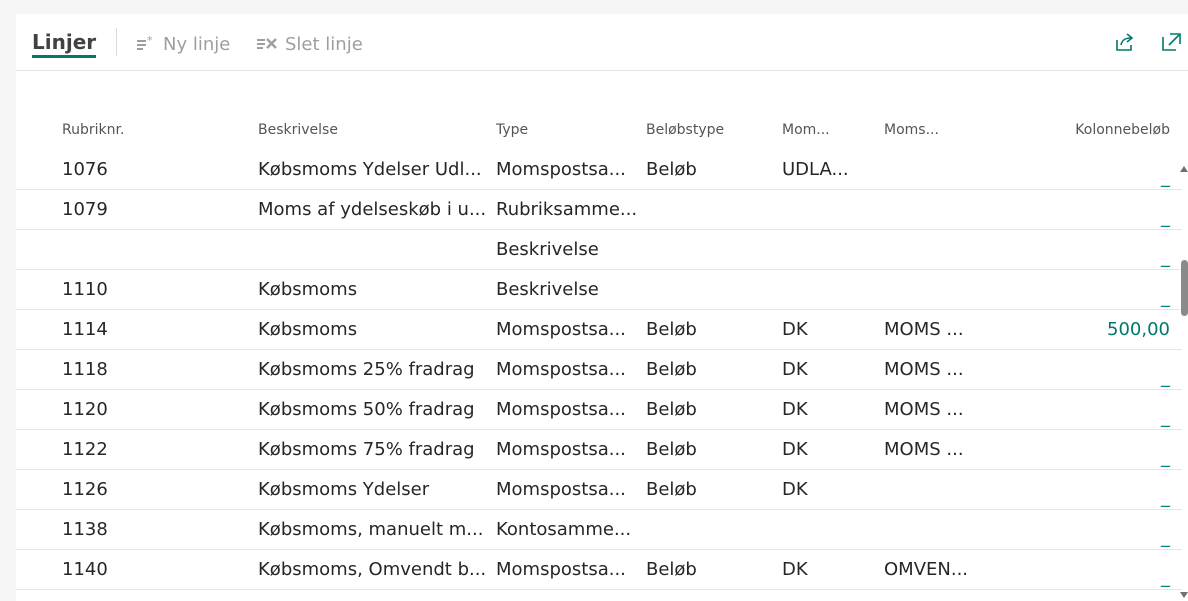 The height and width of the screenshot is (601, 1188). I want to click on cell-rubriknr: 1140, so click(137, 569).